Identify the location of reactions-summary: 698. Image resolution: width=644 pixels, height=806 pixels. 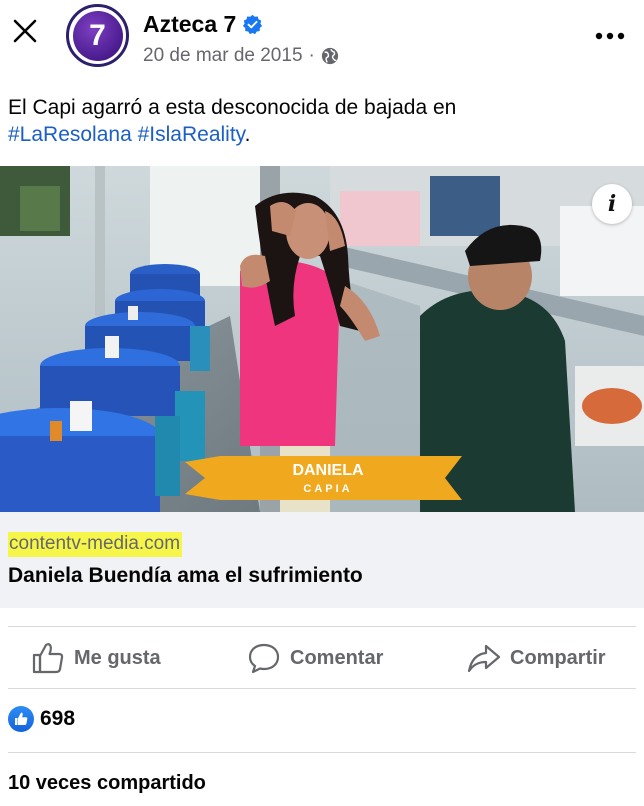
(41, 719).